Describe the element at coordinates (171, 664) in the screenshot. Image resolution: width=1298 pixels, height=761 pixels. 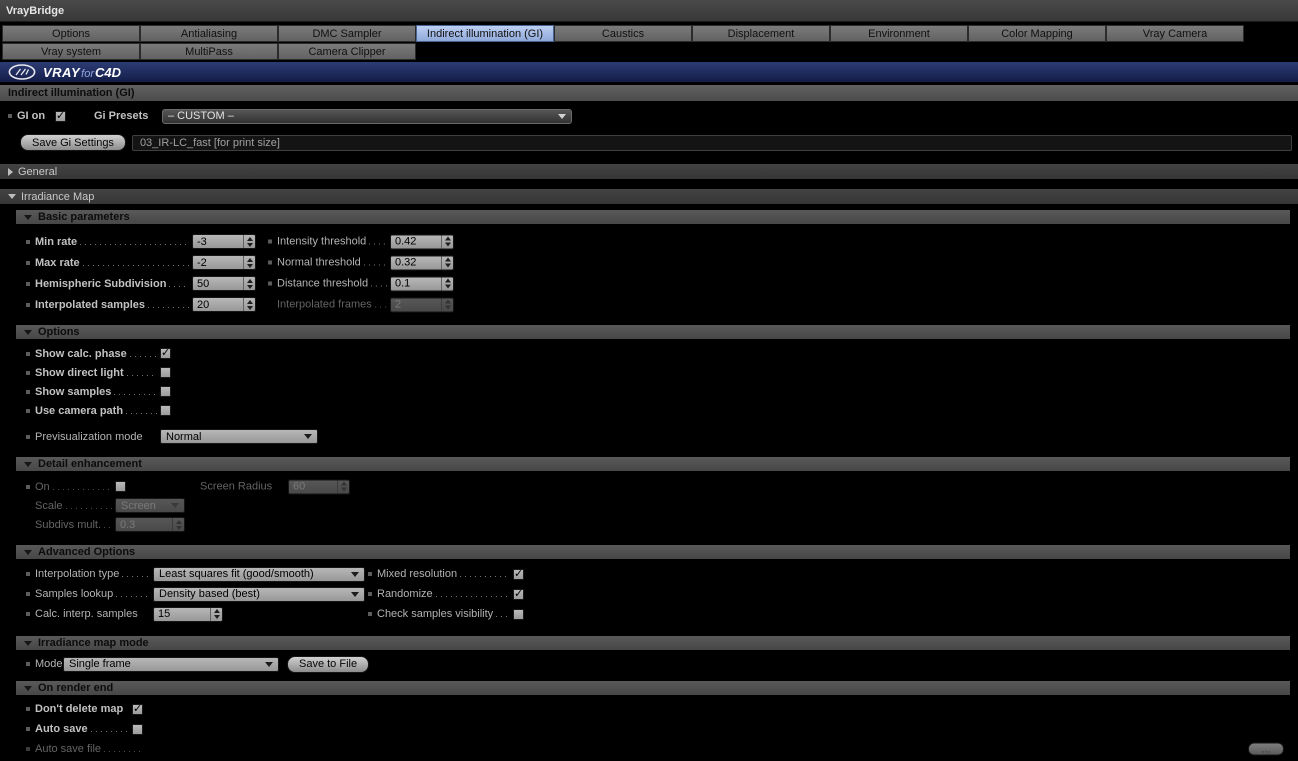
I see `mode-dropdown: Single frame` at that location.